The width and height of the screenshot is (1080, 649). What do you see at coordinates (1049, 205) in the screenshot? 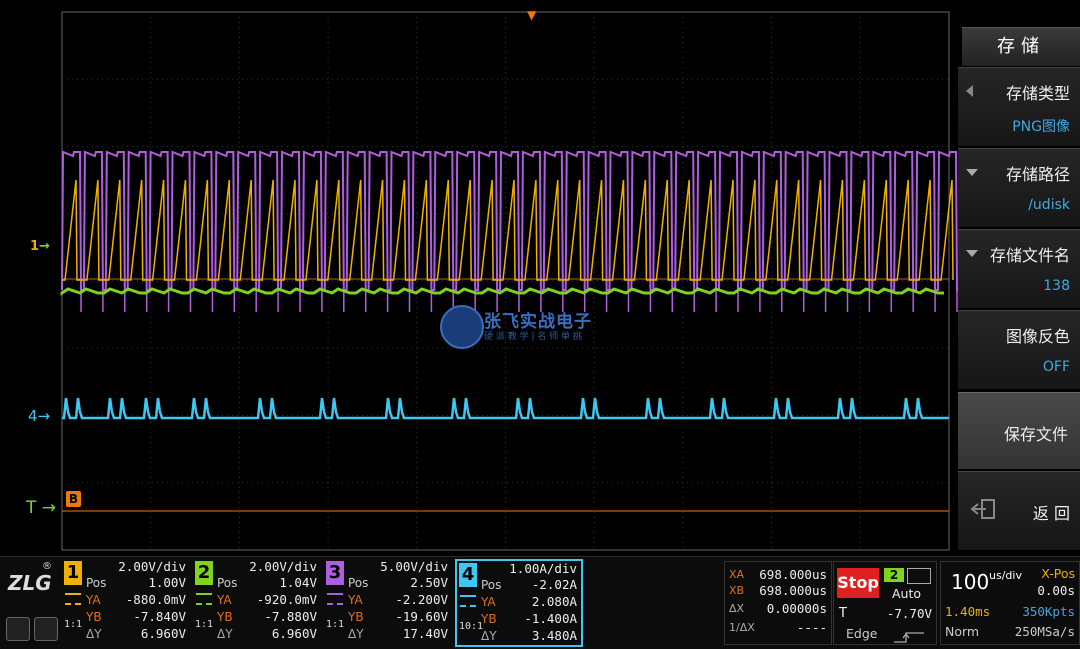
I see `menu-storage-path-value: /udisk` at bounding box center [1049, 205].